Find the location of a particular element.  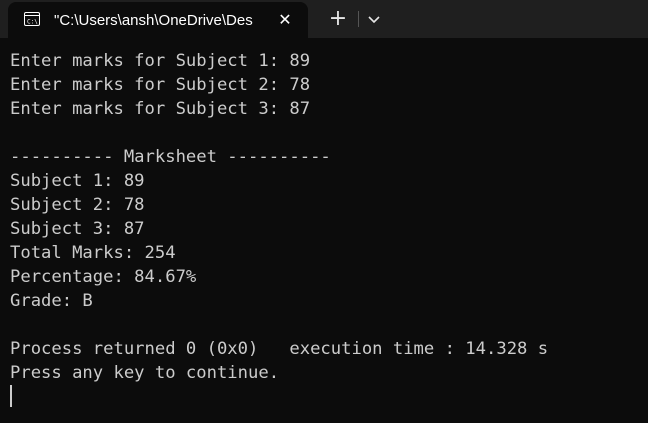

console-line: ---------- Marksheet ---------- is located at coordinates (170, 157).